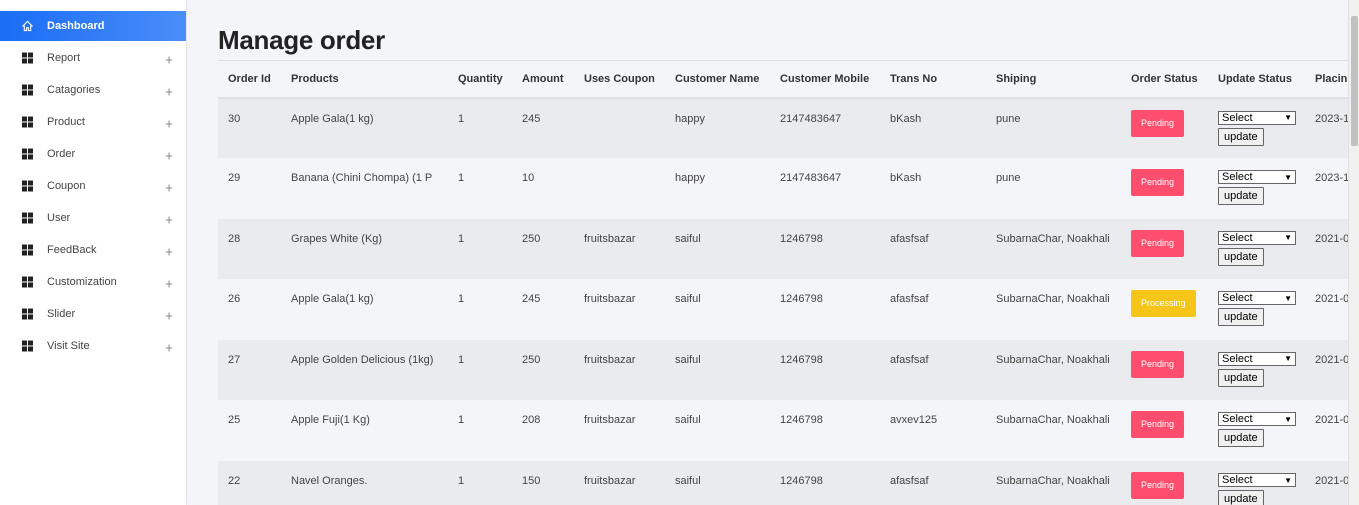 The image size is (1359, 505). Describe the element at coordinates (1053, 370) in the screenshot. I see `cell-shipping: SubarnaChar, Noakhali` at that location.